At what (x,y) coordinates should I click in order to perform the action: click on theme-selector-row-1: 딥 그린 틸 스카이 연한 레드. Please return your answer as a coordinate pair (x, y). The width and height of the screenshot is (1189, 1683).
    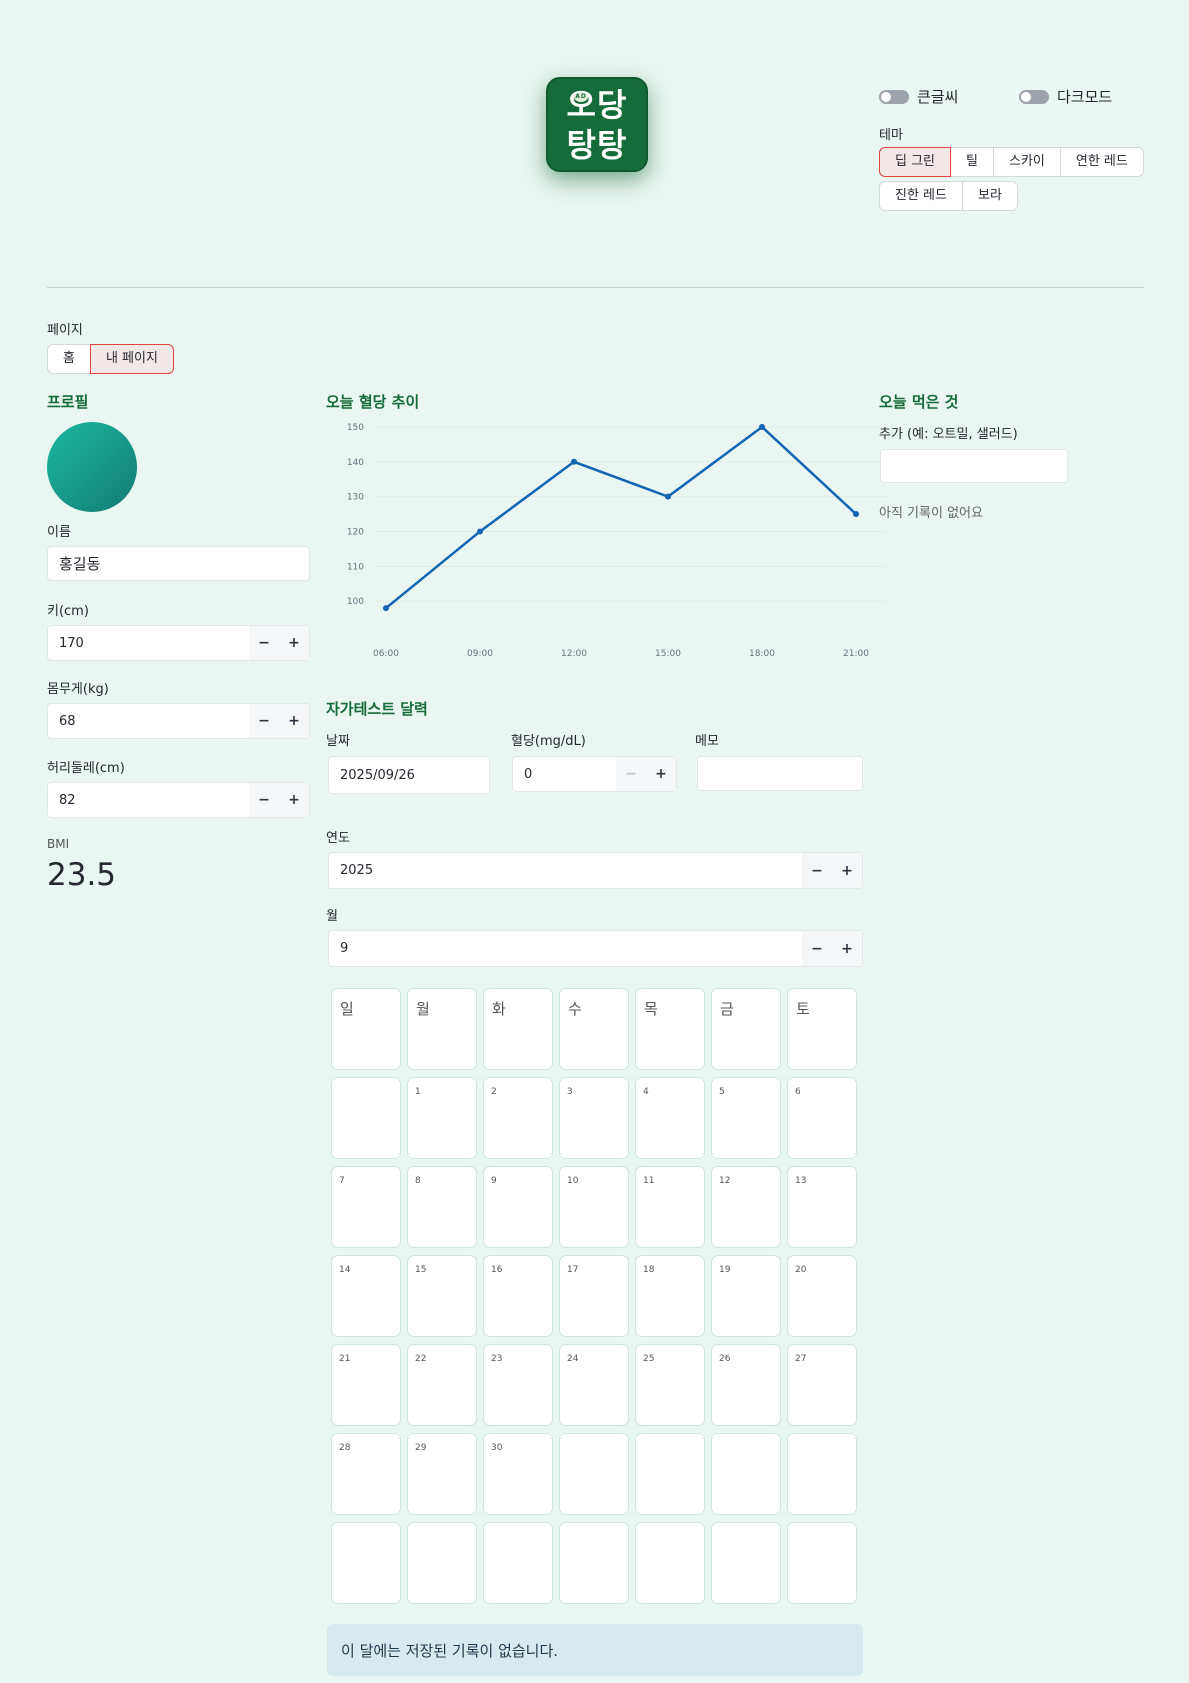
    Looking at the image, I should click on (1011, 162).